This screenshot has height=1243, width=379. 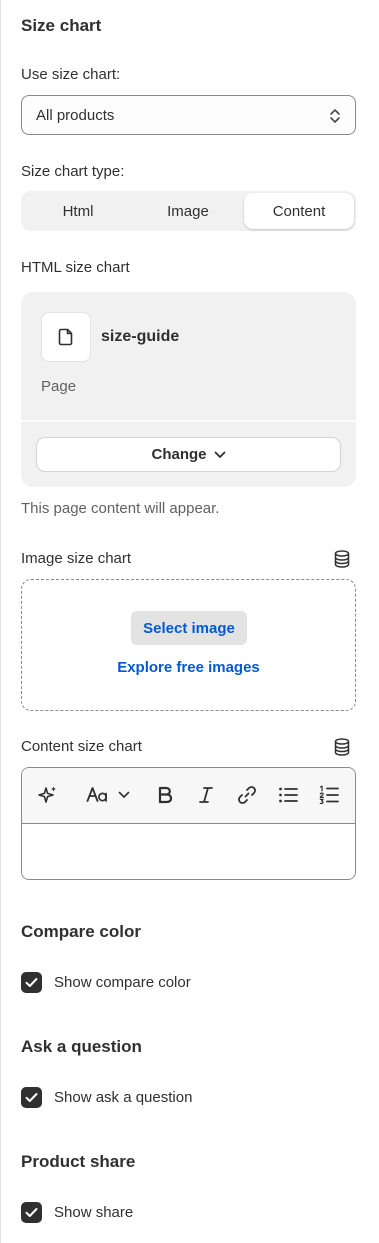 I want to click on italic-icon, so click(x=206, y=795).